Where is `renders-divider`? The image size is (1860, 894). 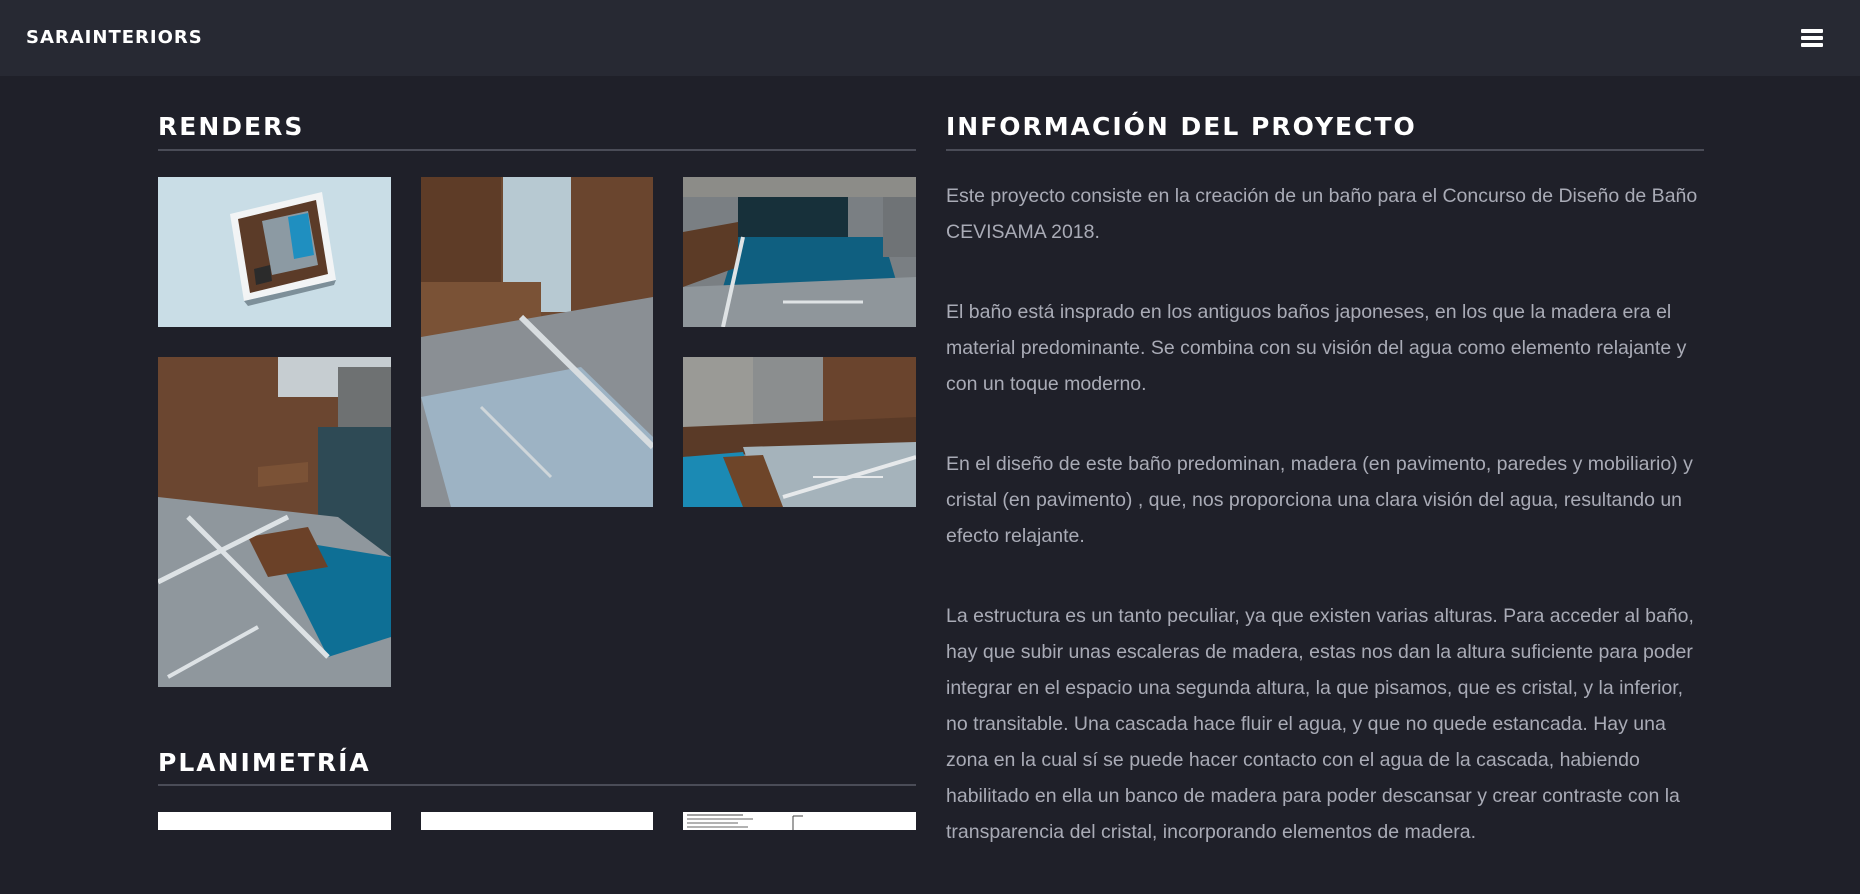 renders-divider is located at coordinates (537, 150).